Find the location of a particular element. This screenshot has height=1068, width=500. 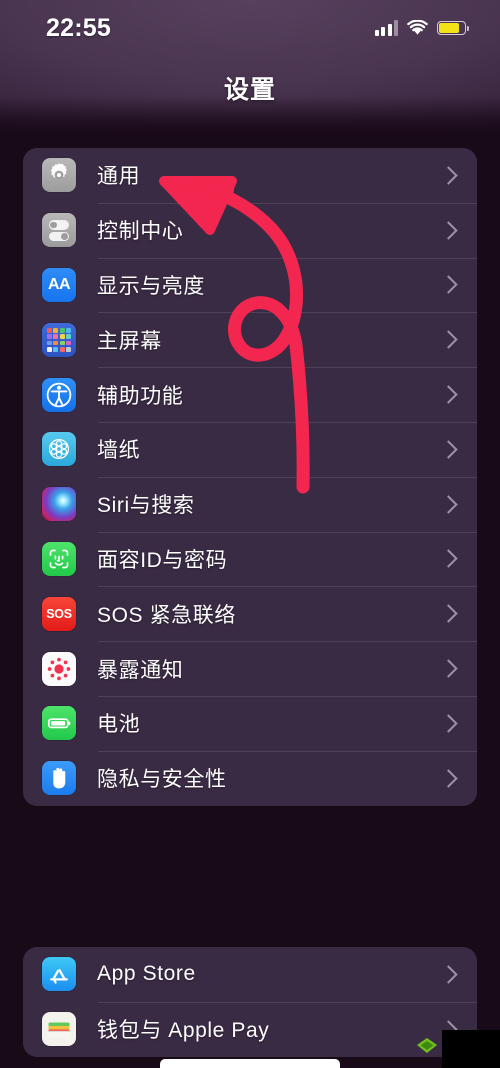

sos-icon: SOS is located at coordinates (59, 613).